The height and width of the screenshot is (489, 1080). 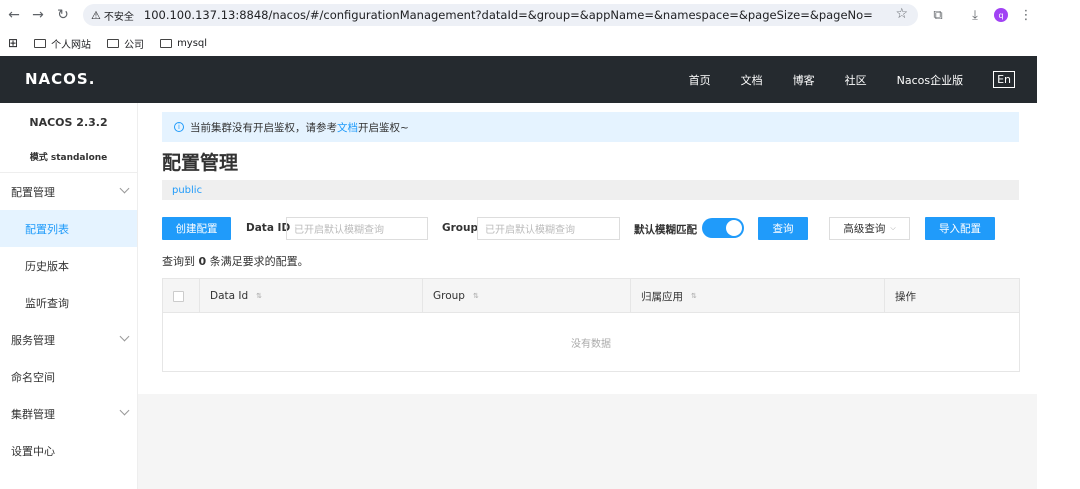 I want to click on page-title: 配置管理, so click(x=200, y=163).